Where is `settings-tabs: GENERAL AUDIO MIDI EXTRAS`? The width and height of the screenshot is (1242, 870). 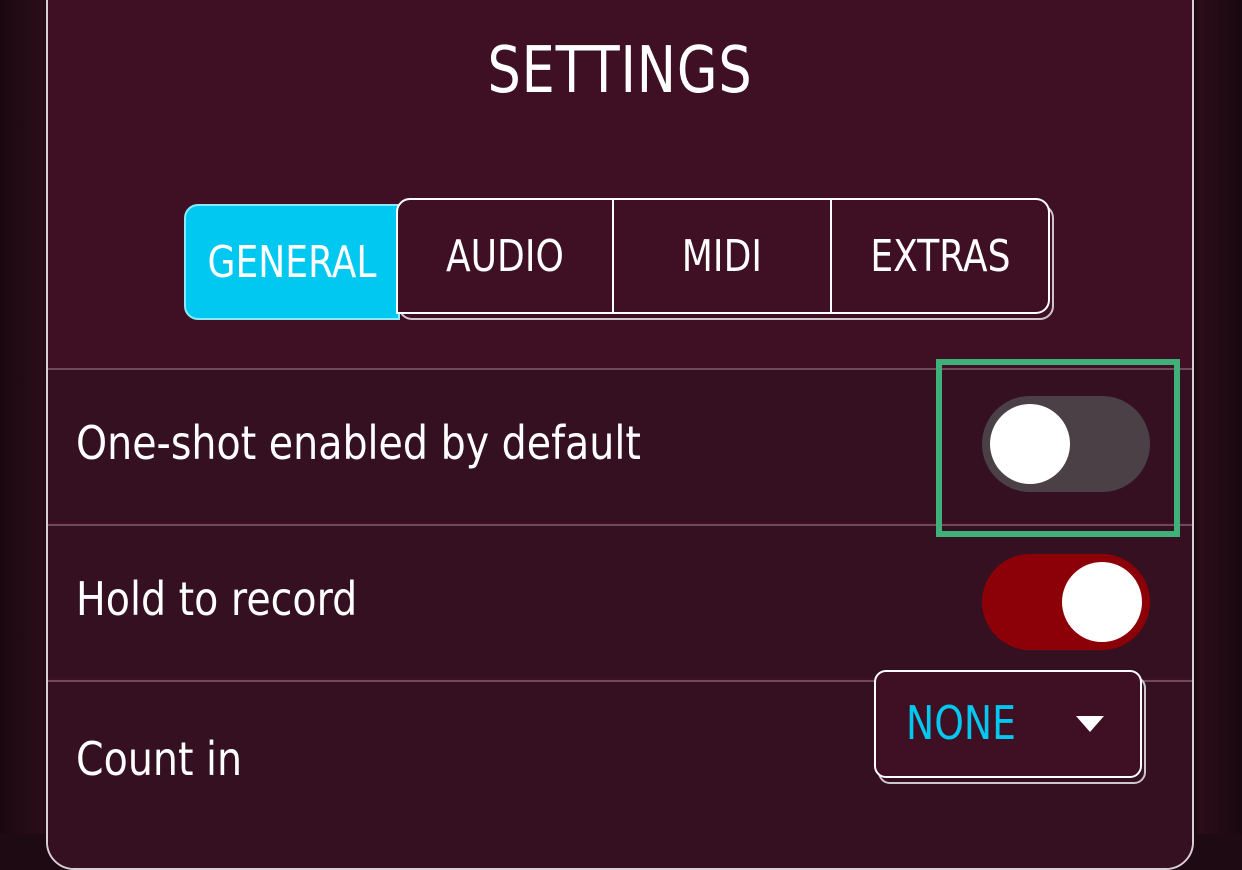
settings-tabs: GENERAL AUDIO MIDI EXTRAS is located at coordinates (619, 259).